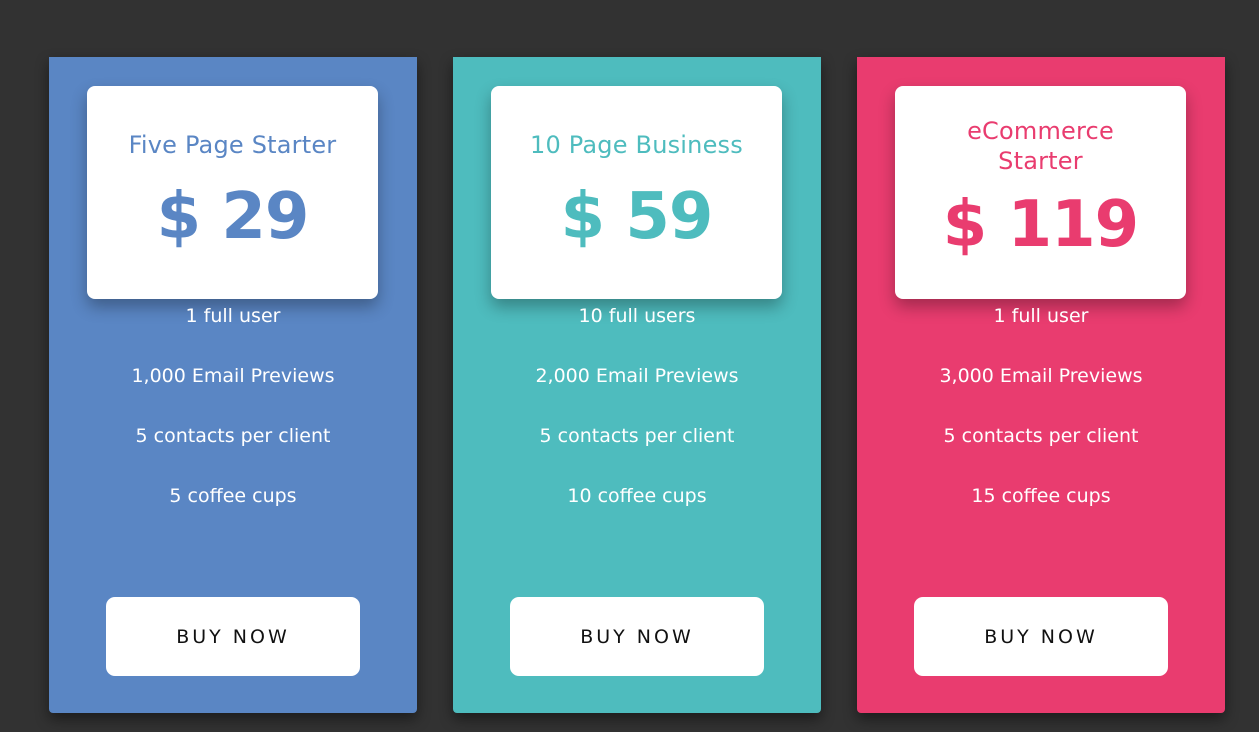 This screenshot has width=1259, height=732. Describe the element at coordinates (1041, 496) in the screenshot. I see `feature-item: 15 coffee cups` at that location.